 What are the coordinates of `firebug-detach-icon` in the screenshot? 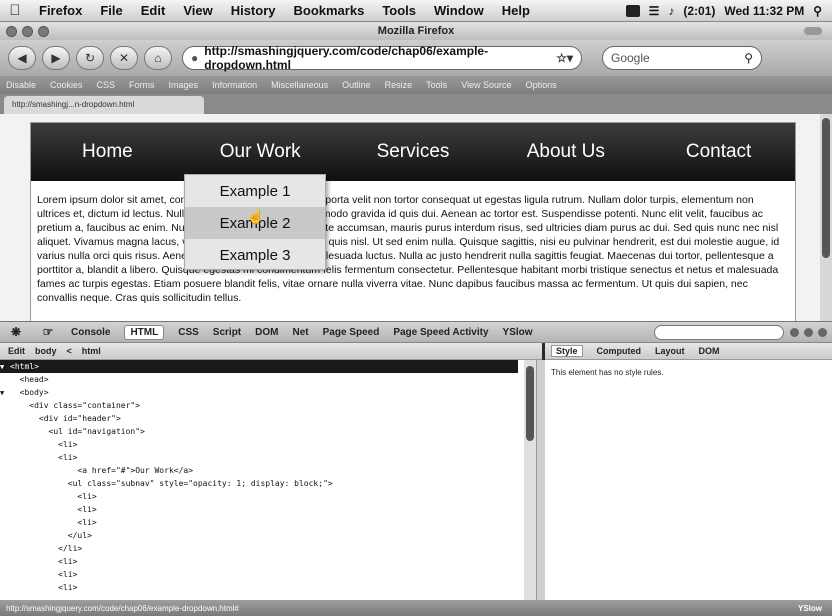 It's located at (808, 332).